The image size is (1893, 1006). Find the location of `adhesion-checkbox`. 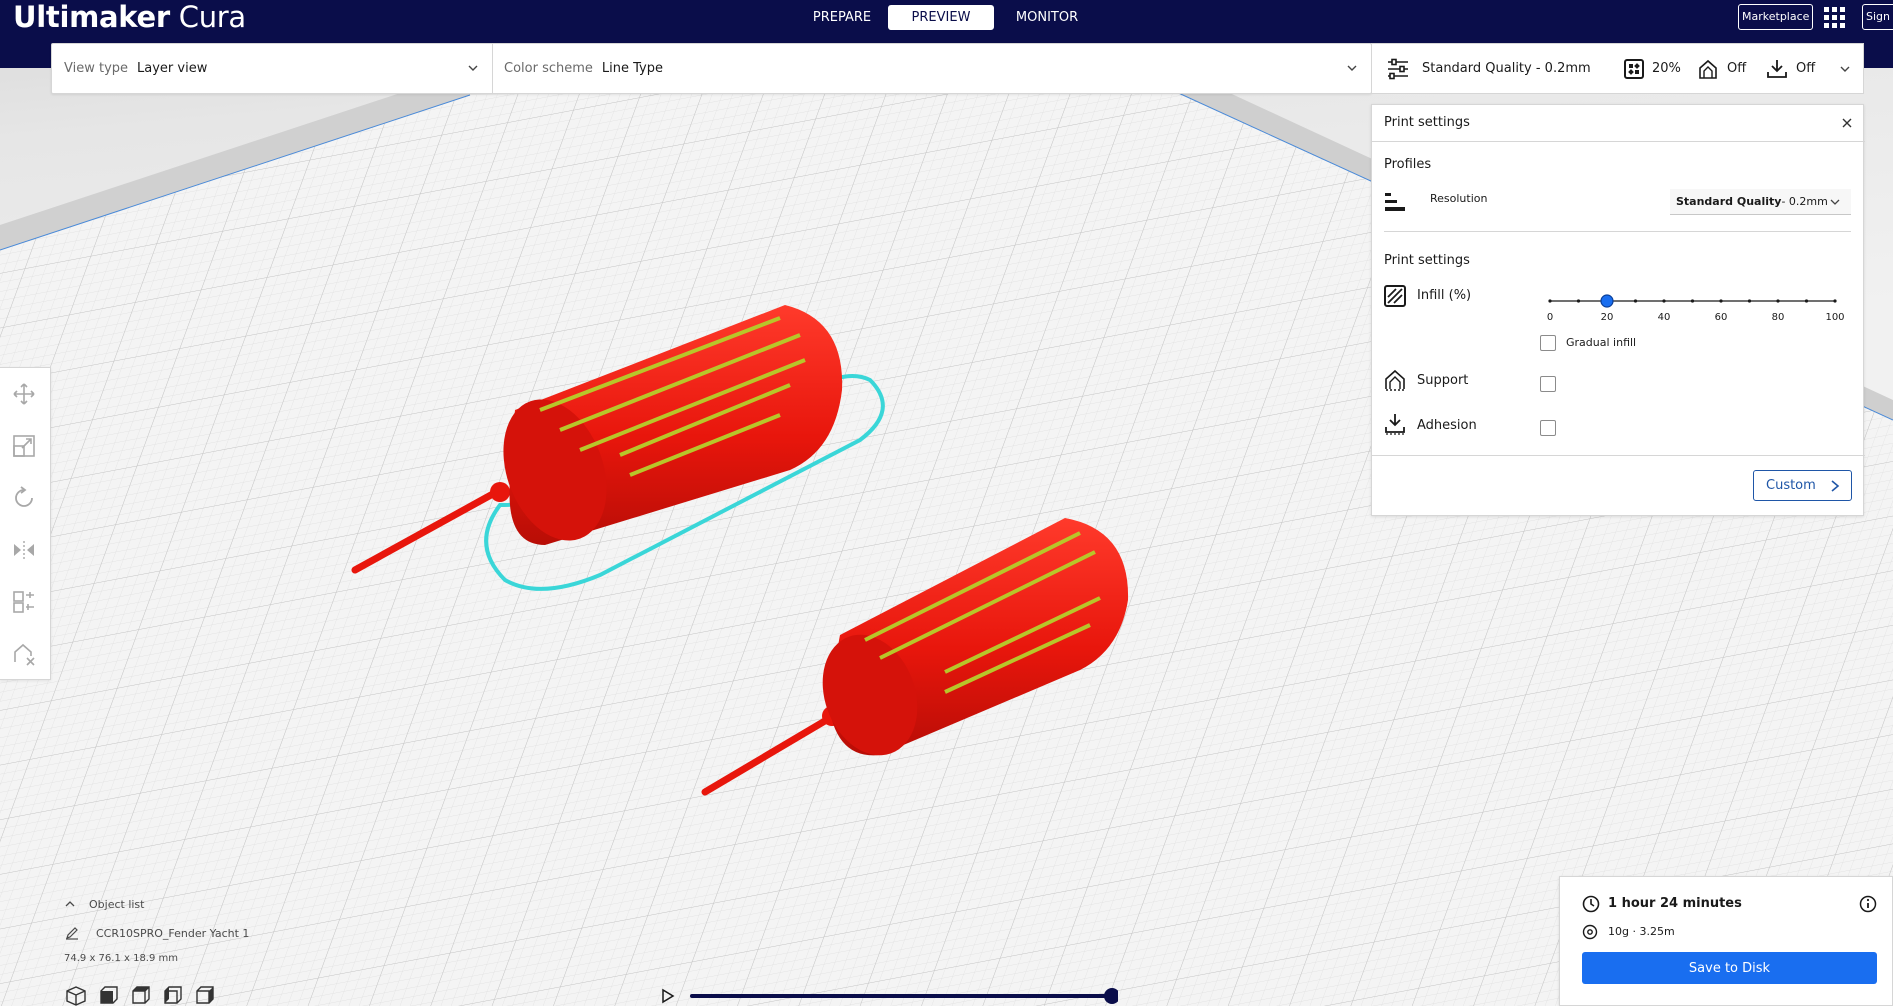

adhesion-checkbox is located at coordinates (1548, 428).